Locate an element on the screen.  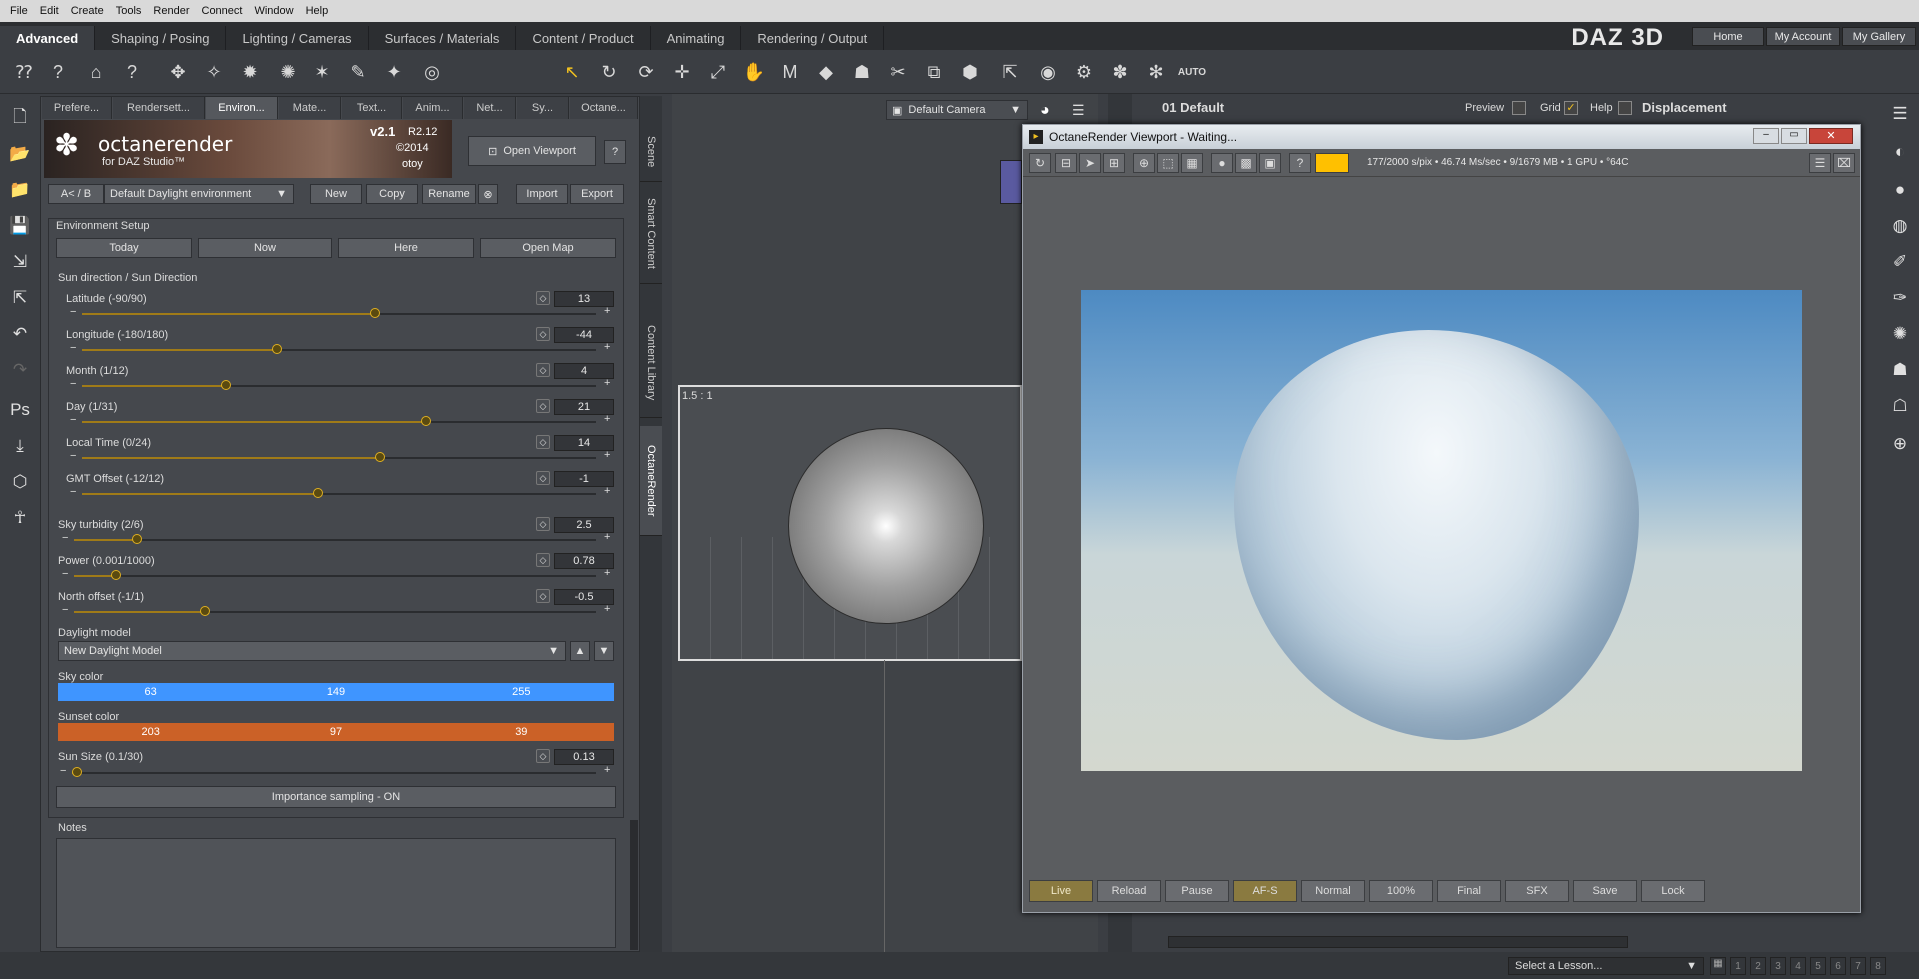
pose-figure-icon: ☥ is located at coordinates (20, 518).